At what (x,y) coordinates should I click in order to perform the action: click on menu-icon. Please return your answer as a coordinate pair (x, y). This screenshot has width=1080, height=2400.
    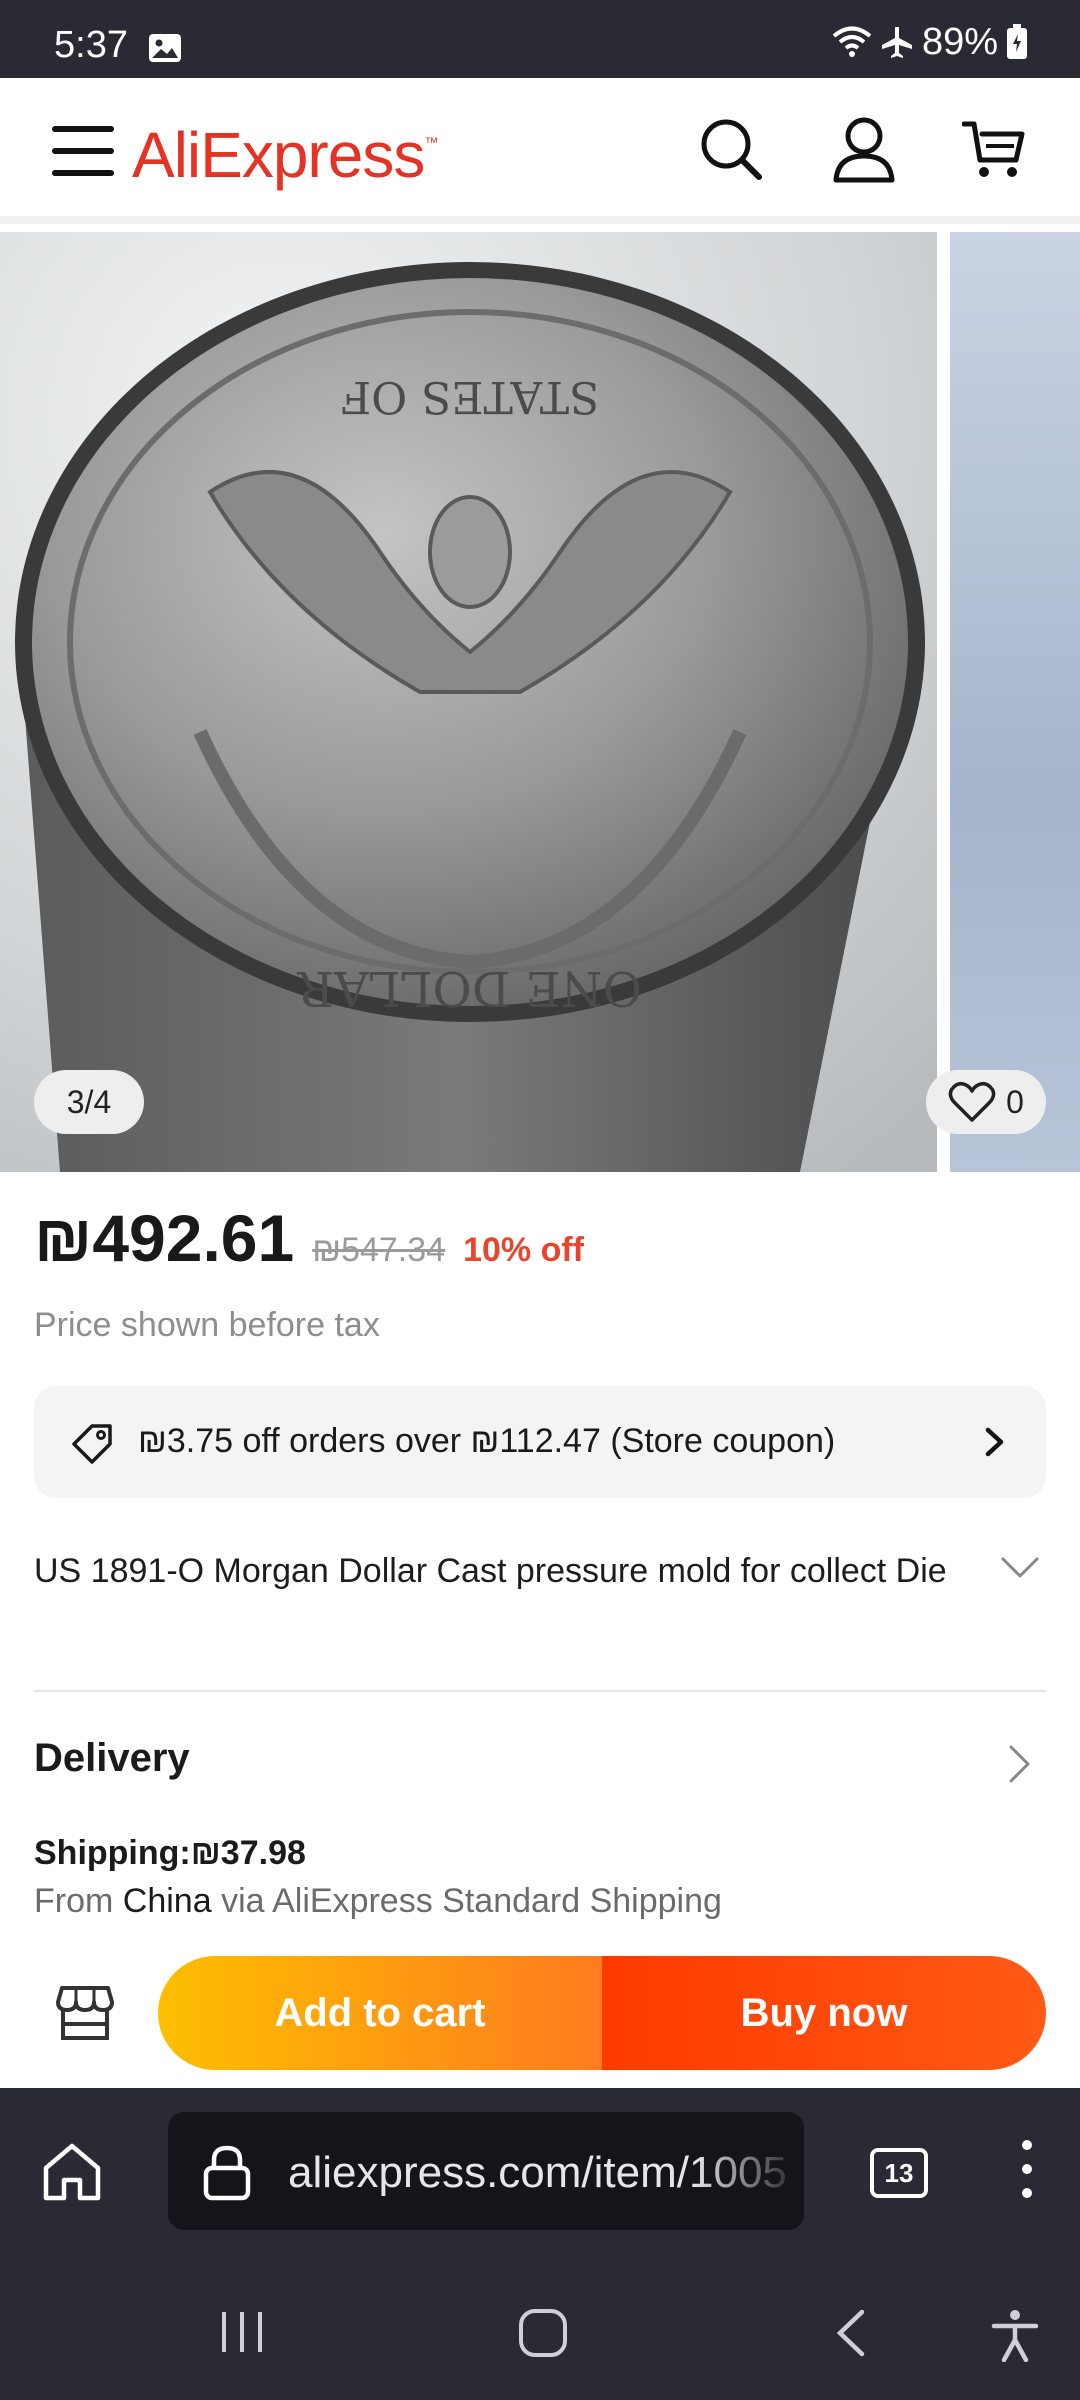
    Looking at the image, I should click on (83, 152).